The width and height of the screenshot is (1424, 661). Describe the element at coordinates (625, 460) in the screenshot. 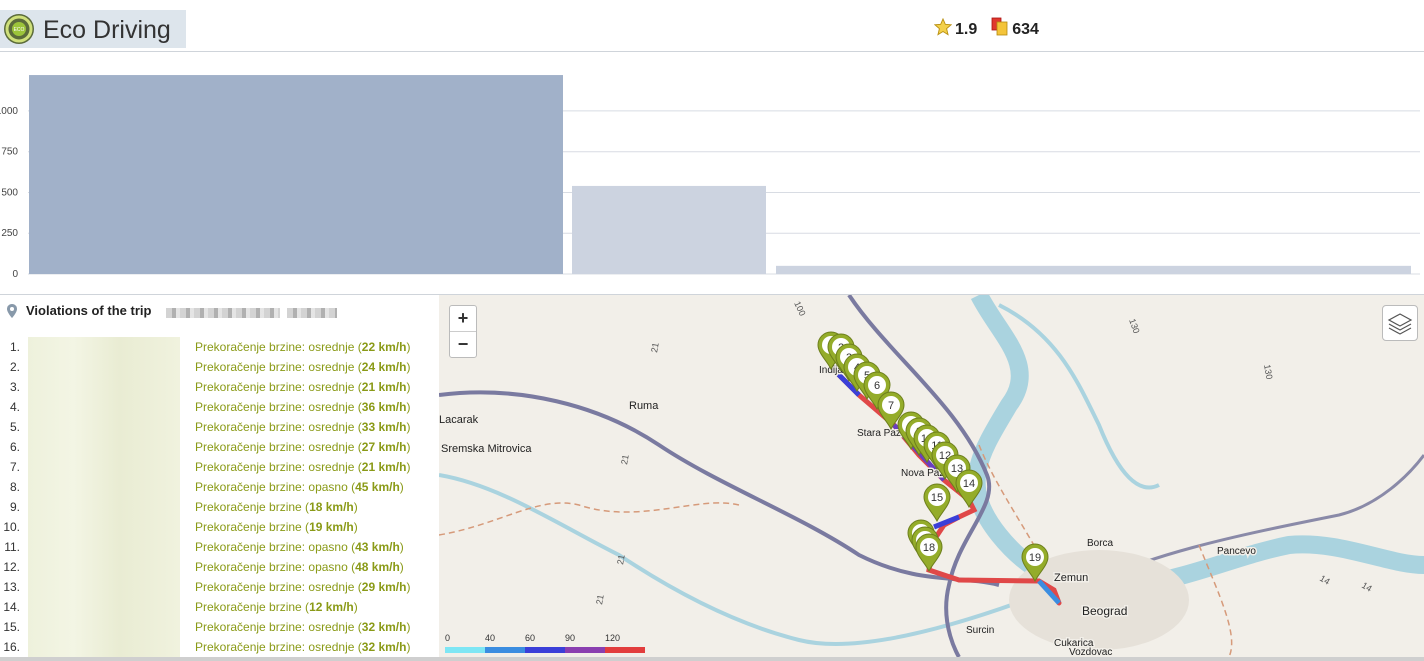

I see `map-road-label: 21` at that location.